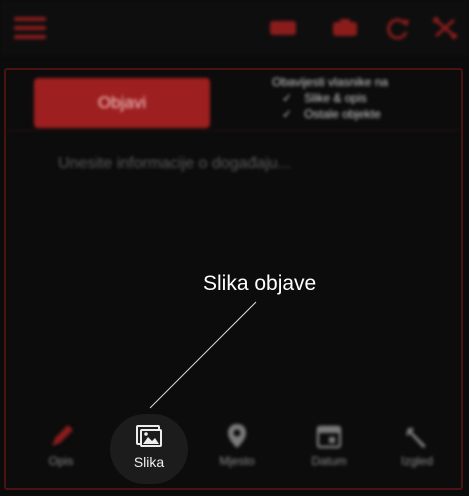 The image size is (469, 496). I want to click on publish-button: Objavi, so click(122, 103).